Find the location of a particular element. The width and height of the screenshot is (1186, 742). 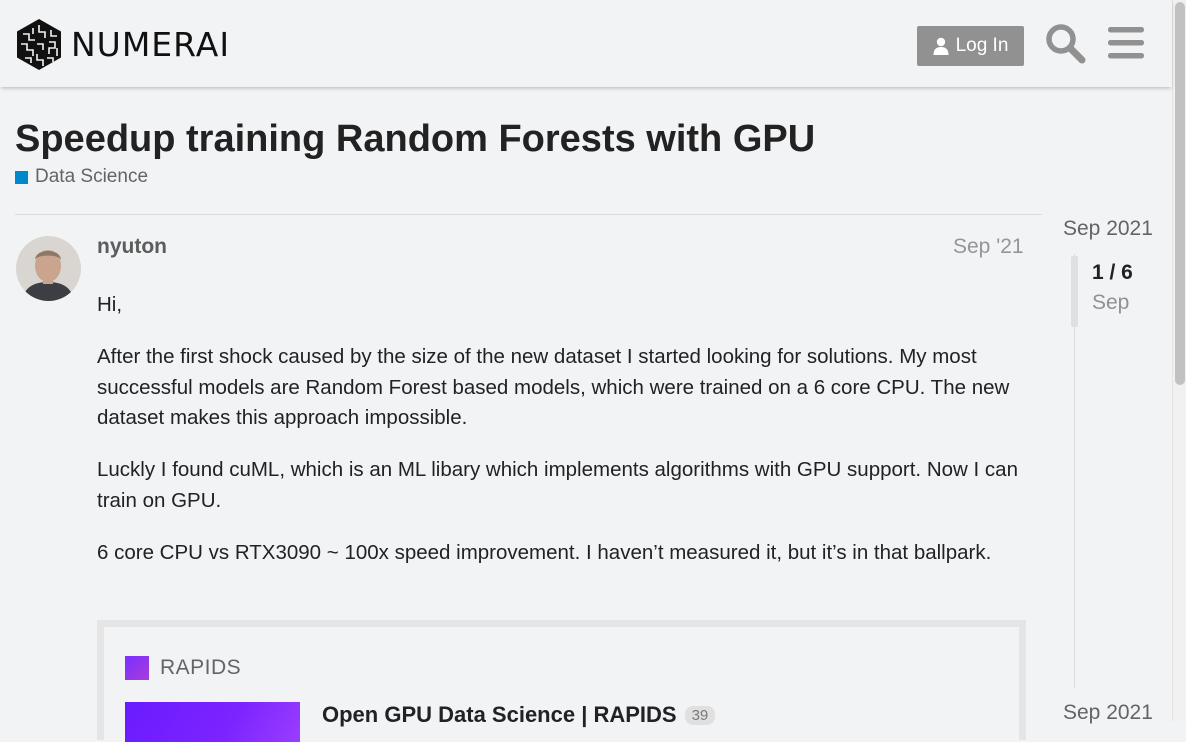

onebox-thumbnail is located at coordinates (212, 722).